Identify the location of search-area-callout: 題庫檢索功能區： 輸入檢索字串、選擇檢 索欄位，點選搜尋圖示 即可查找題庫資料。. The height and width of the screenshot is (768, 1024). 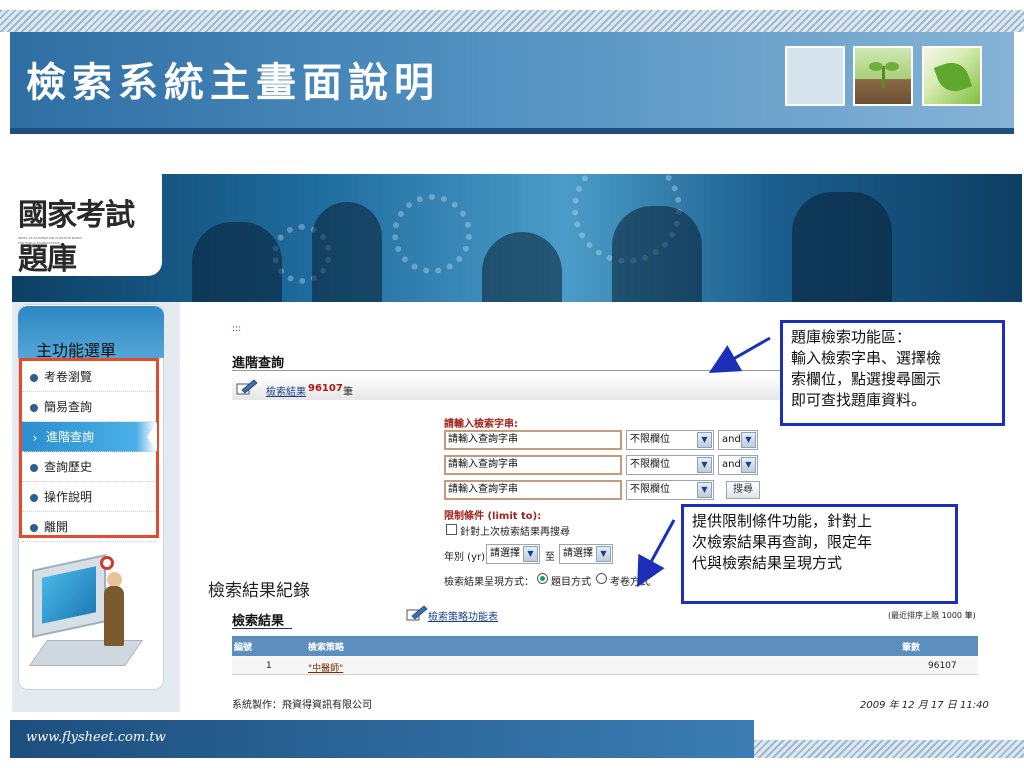
(892, 373).